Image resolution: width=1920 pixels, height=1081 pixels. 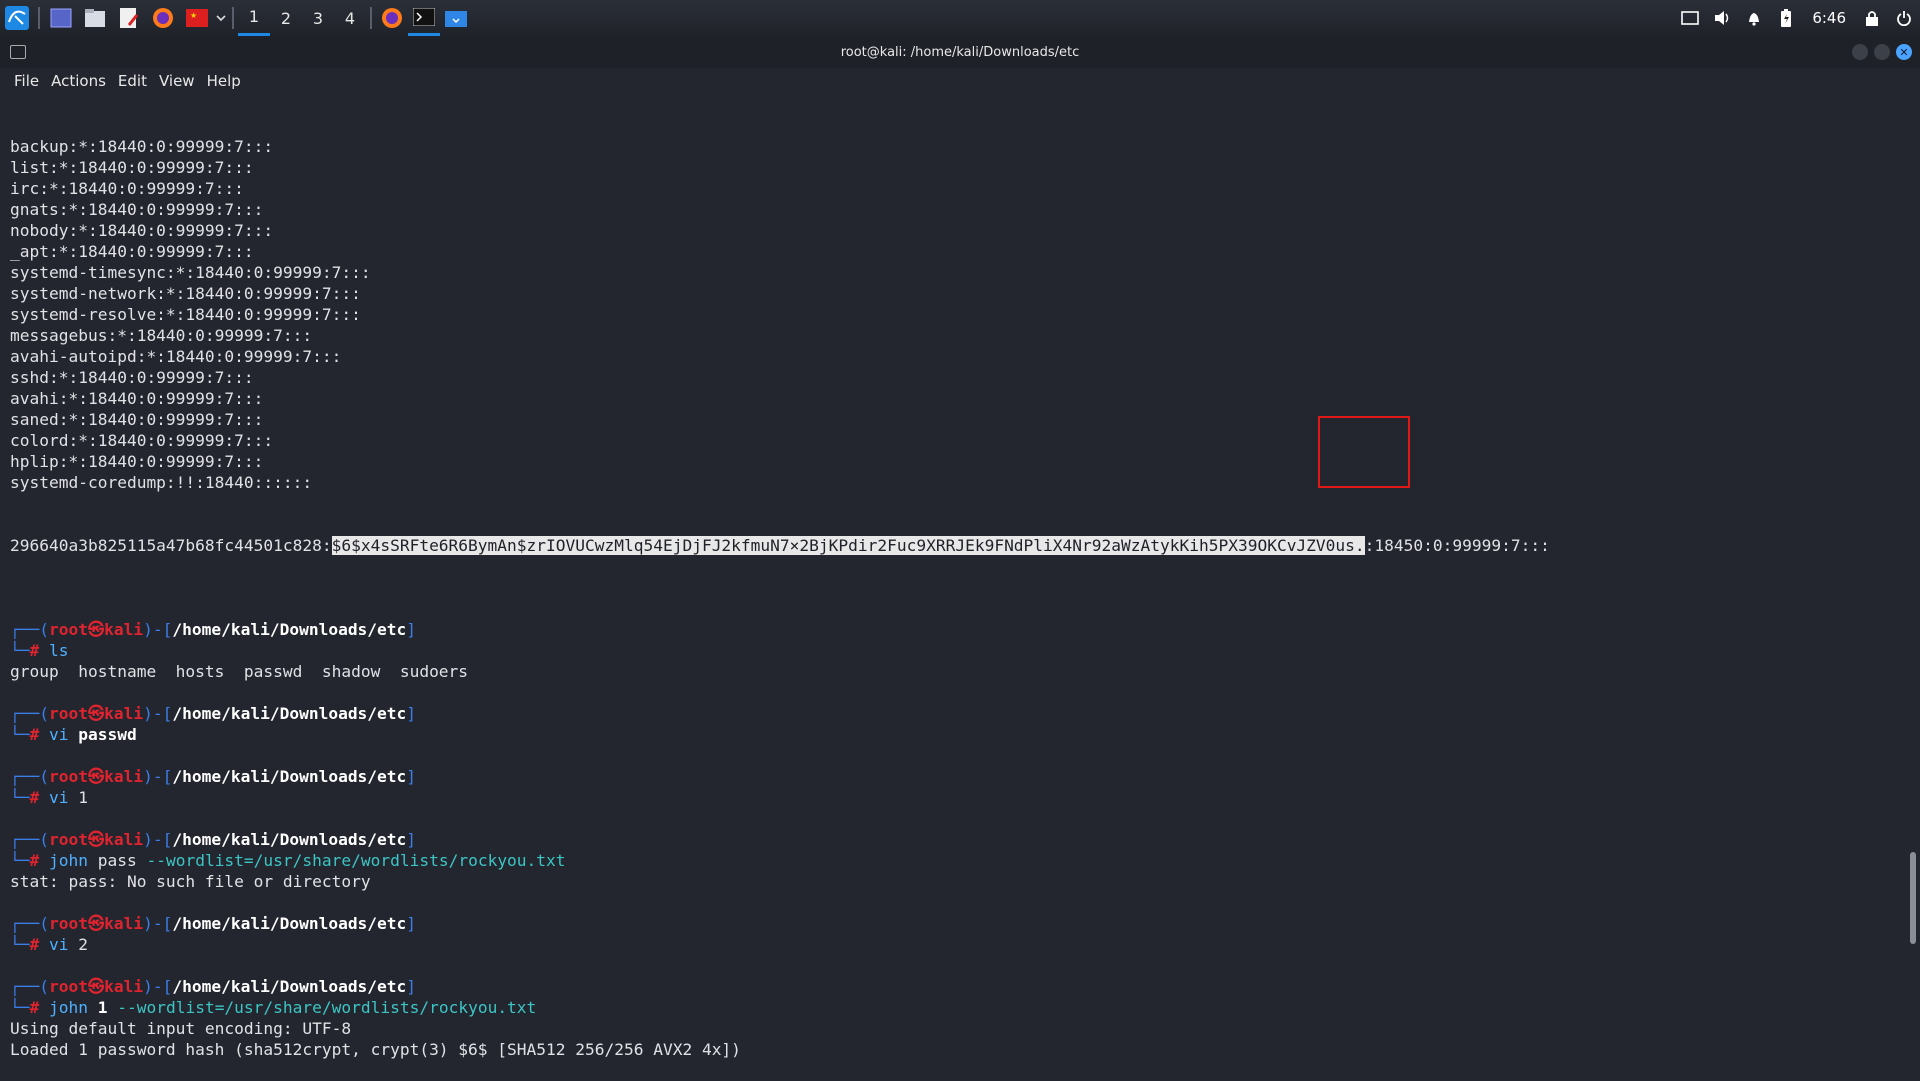 What do you see at coordinates (1754, 18) in the screenshot?
I see `bell-icon` at bounding box center [1754, 18].